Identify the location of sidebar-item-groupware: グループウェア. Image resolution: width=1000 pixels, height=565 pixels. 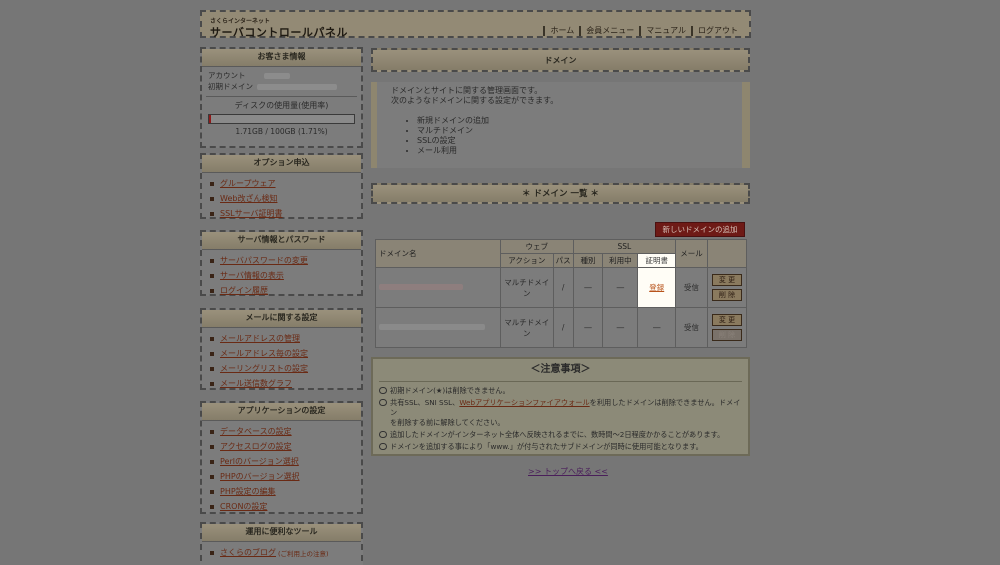
(283, 183).